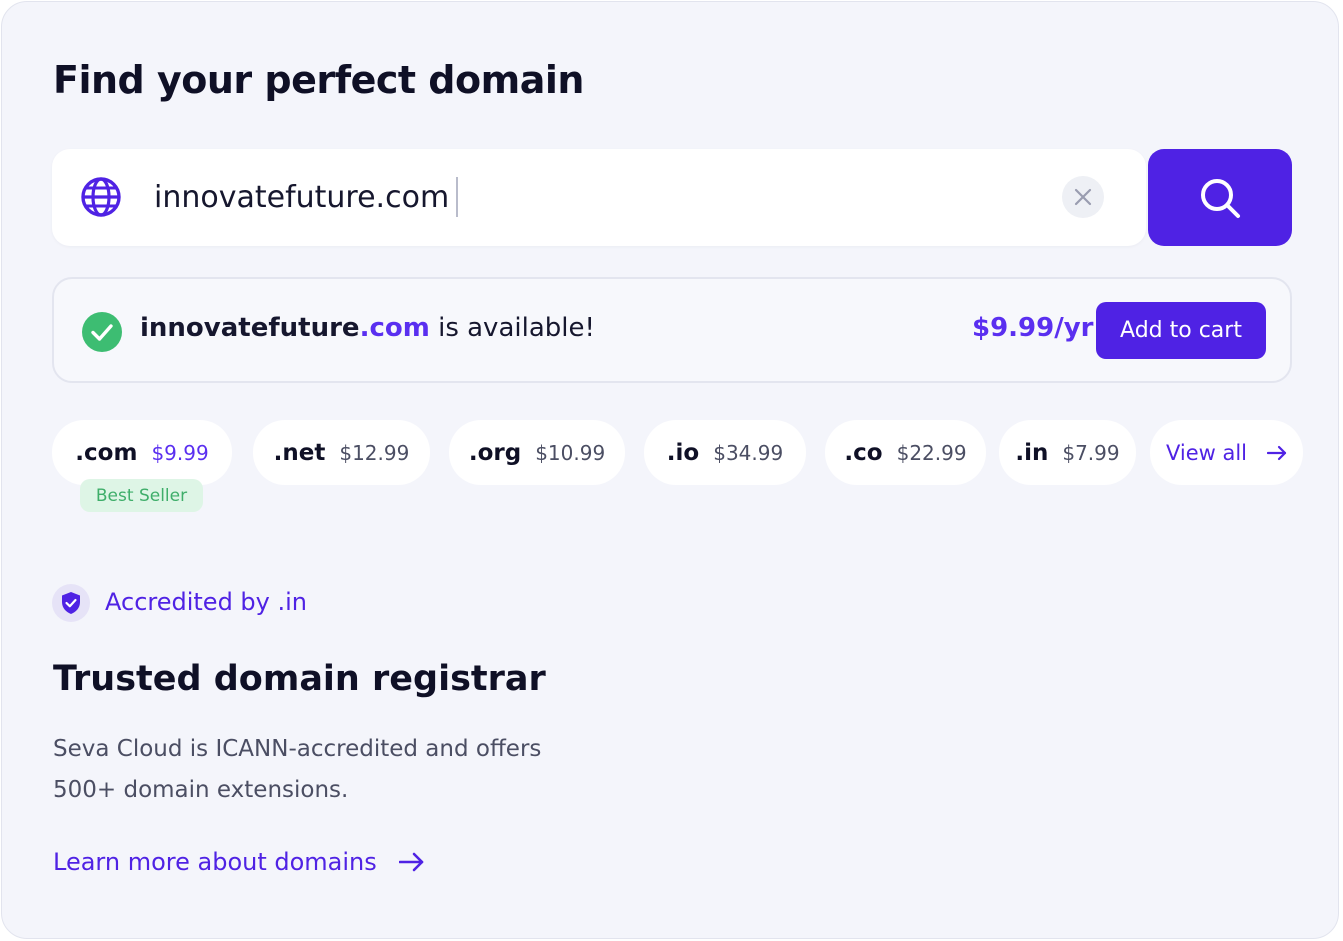  I want to click on learn-more-label: Learn more about domains, so click(215, 862).